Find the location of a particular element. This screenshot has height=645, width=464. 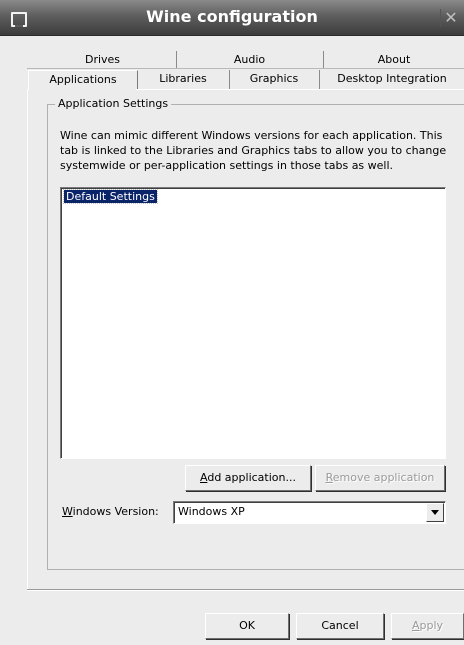

window-title: Wine configuration is located at coordinates (232, 16).